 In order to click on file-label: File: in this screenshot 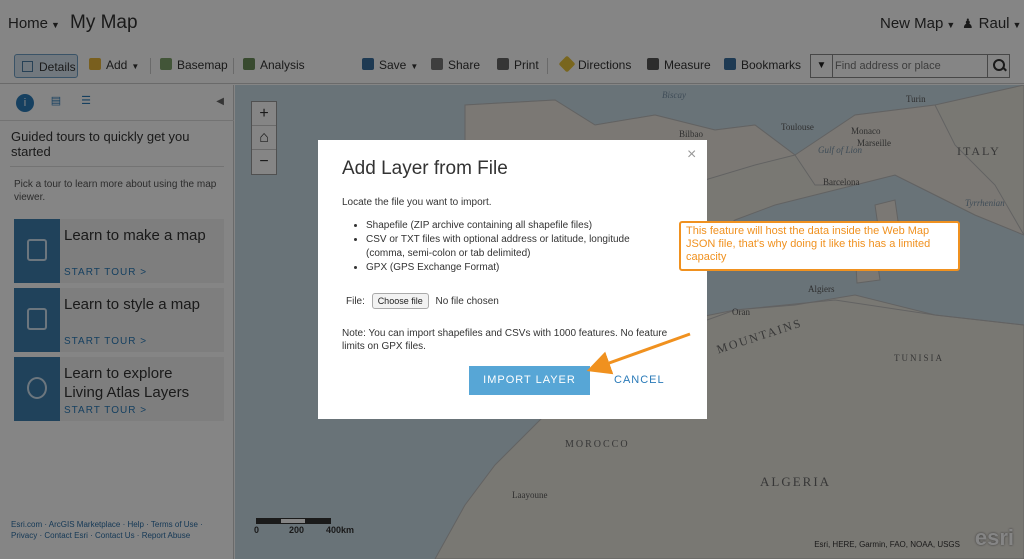, I will do `click(355, 301)`.